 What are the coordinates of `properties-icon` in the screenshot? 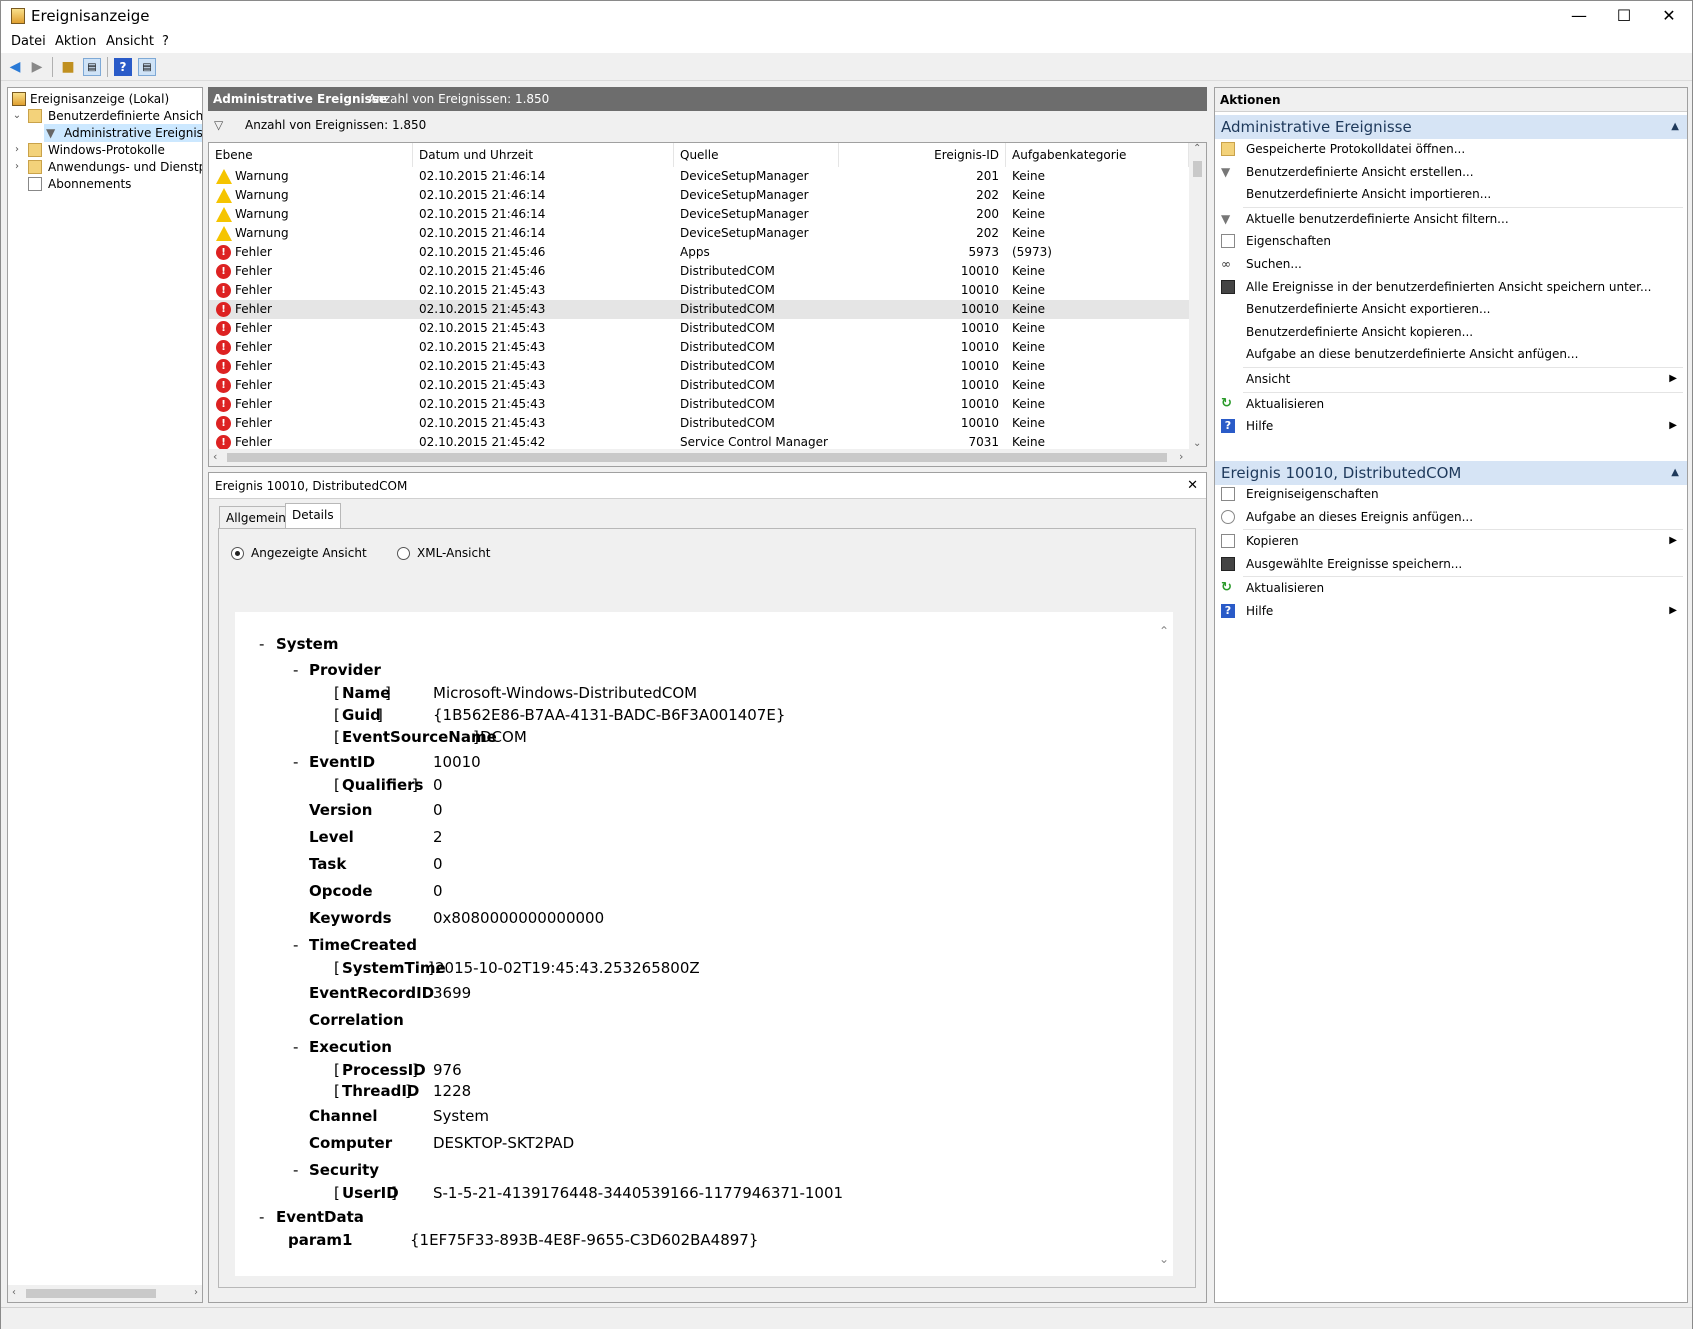 It's located at (1228, 494).